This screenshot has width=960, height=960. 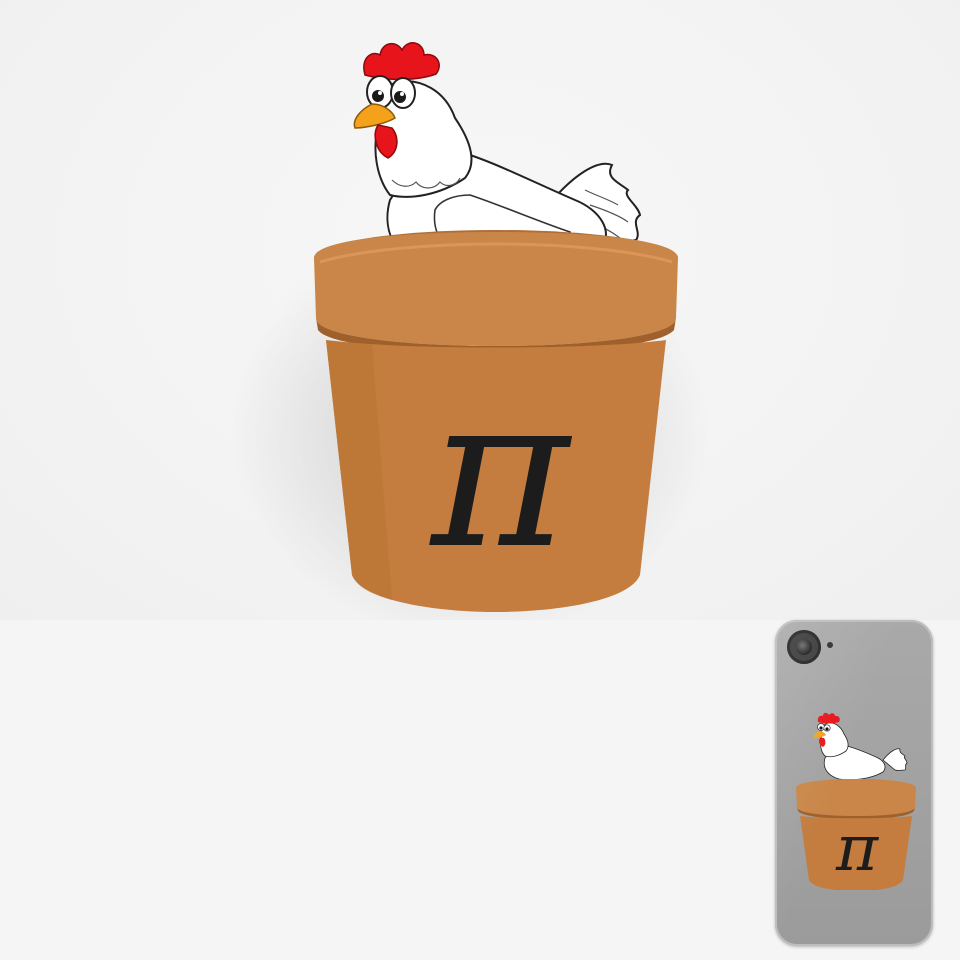 What do you see at coordinates (501, 472) in the screenshot?
I see `pi-symbol: π` at bounding box center [501, 472].